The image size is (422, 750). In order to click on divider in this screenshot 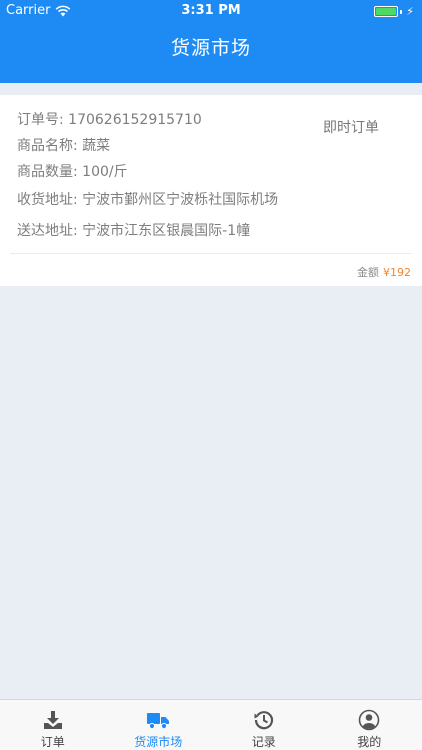, I will do `click(211, 253)`.